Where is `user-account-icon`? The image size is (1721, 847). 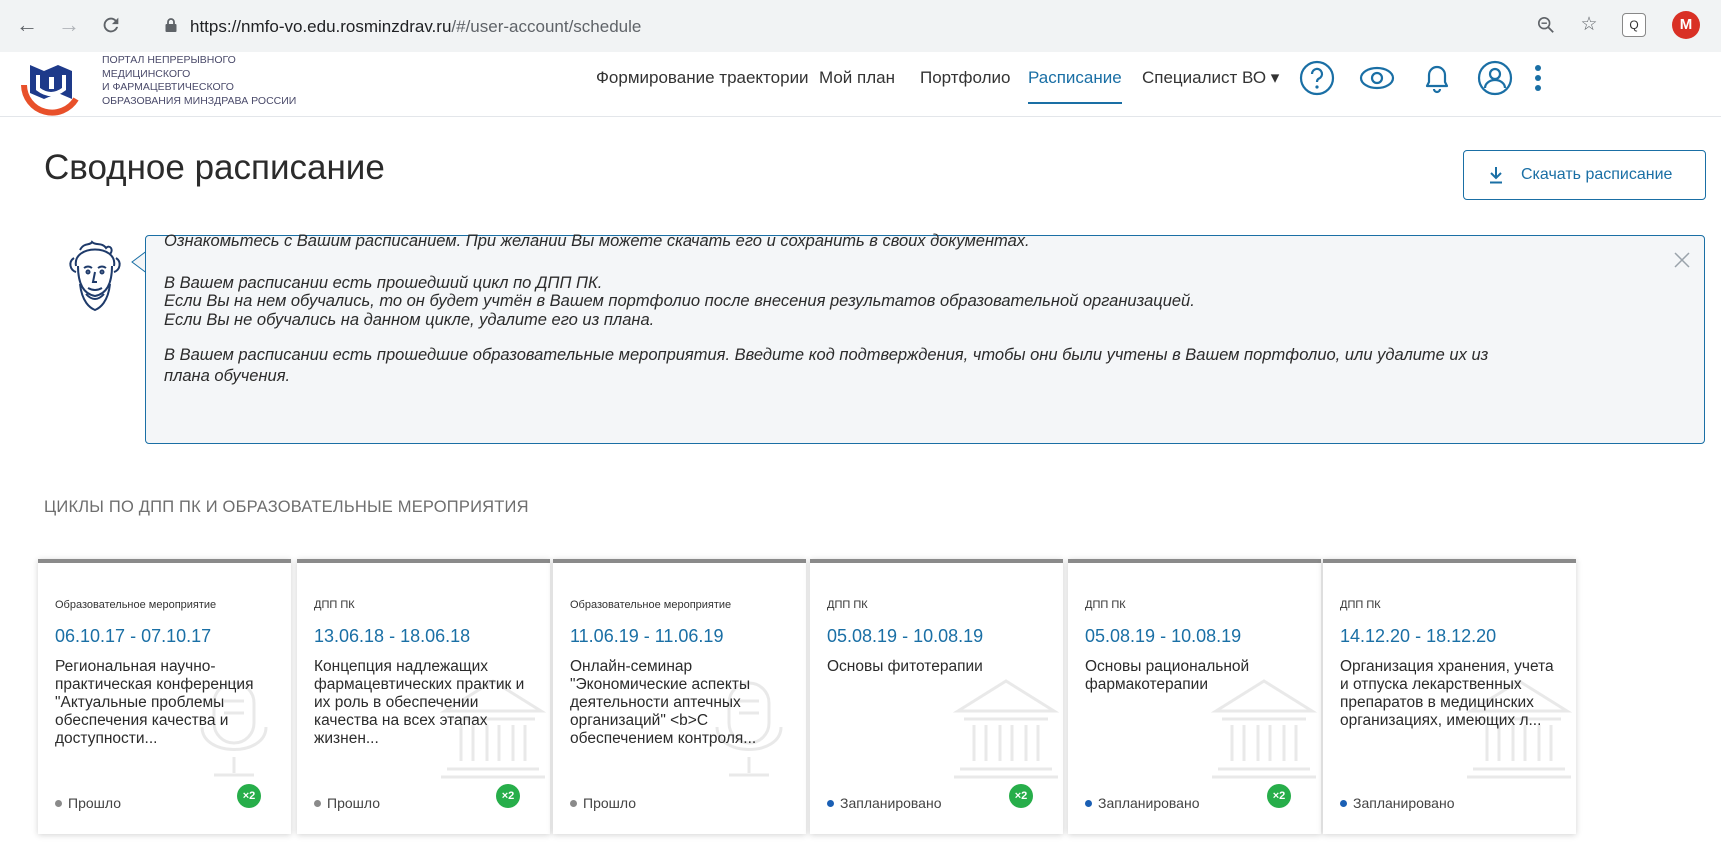 user-account-icon is located at coordinates (1495, 78).